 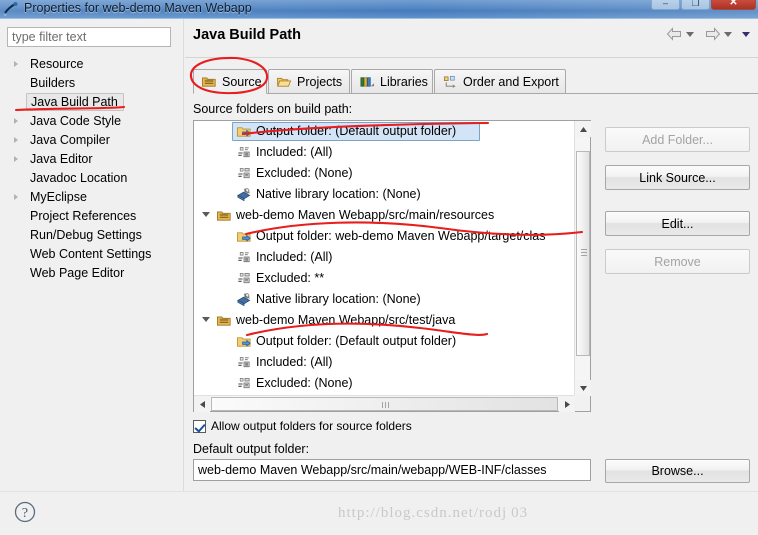 I want to click on sidebar-item-web-page-editor: Web Page Editor, so click(x=92, y=273).